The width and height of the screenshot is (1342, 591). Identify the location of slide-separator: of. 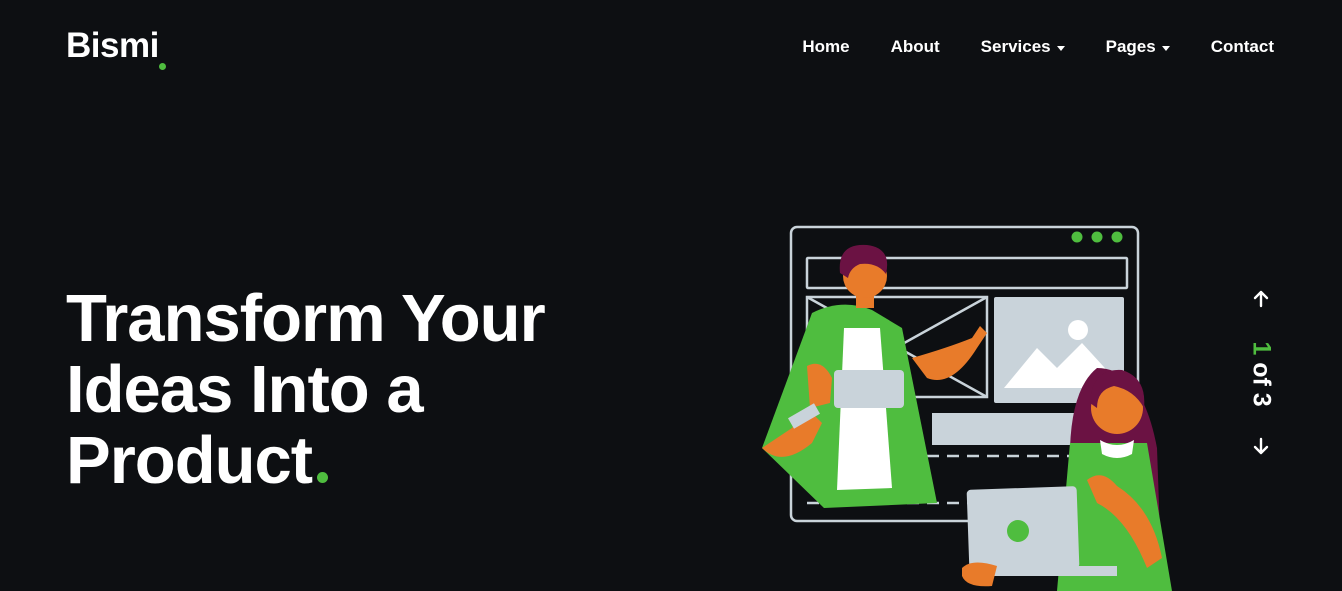
(1261, 374).